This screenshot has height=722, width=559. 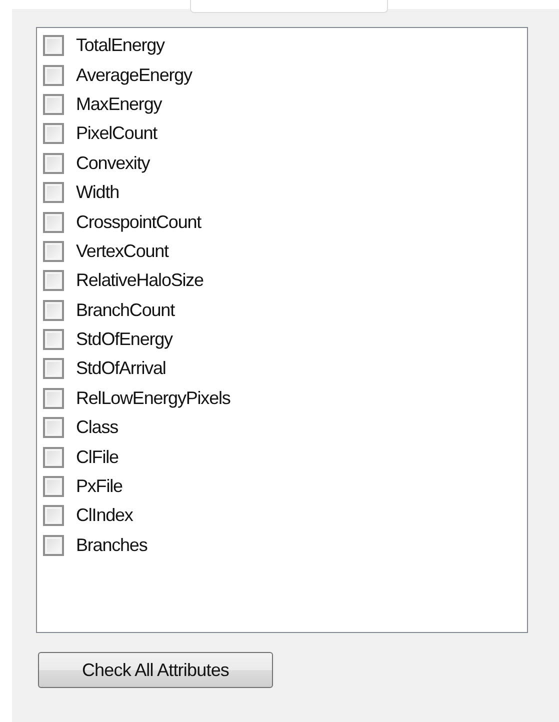 I want to click on attribute-item: MaxEnergy, so click(x=102, y=105).